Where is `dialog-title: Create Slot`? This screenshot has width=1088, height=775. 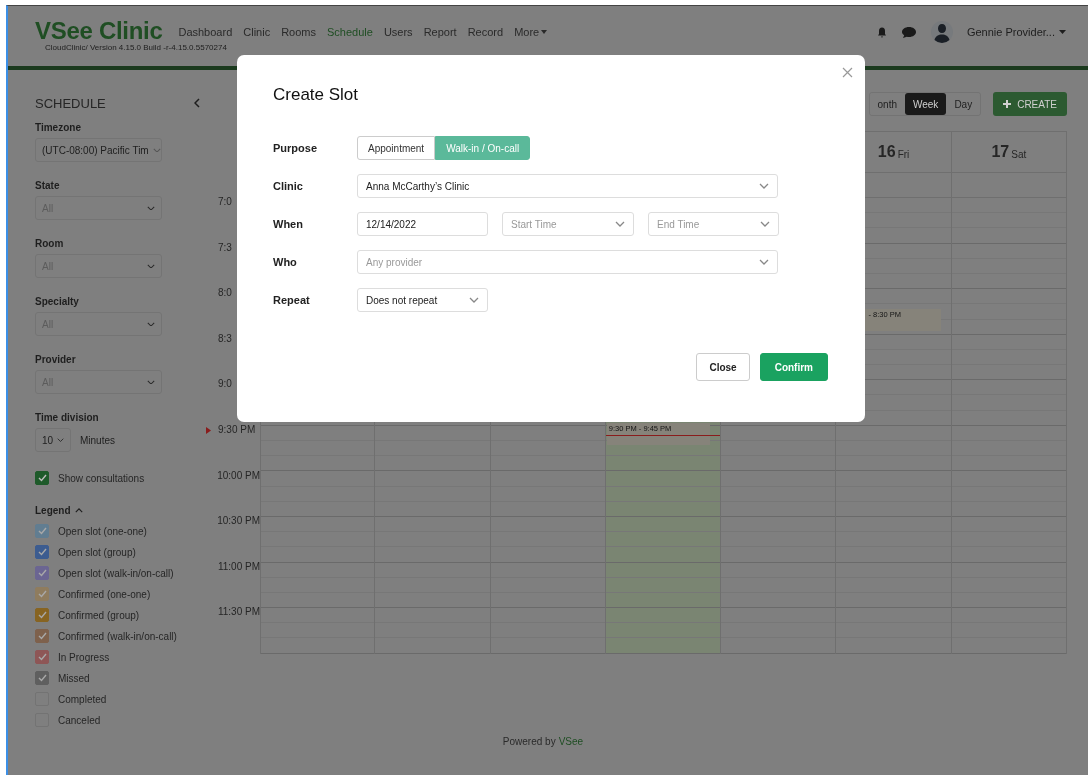 dialog-title: Create Slot is located at coordinates (316, 95).